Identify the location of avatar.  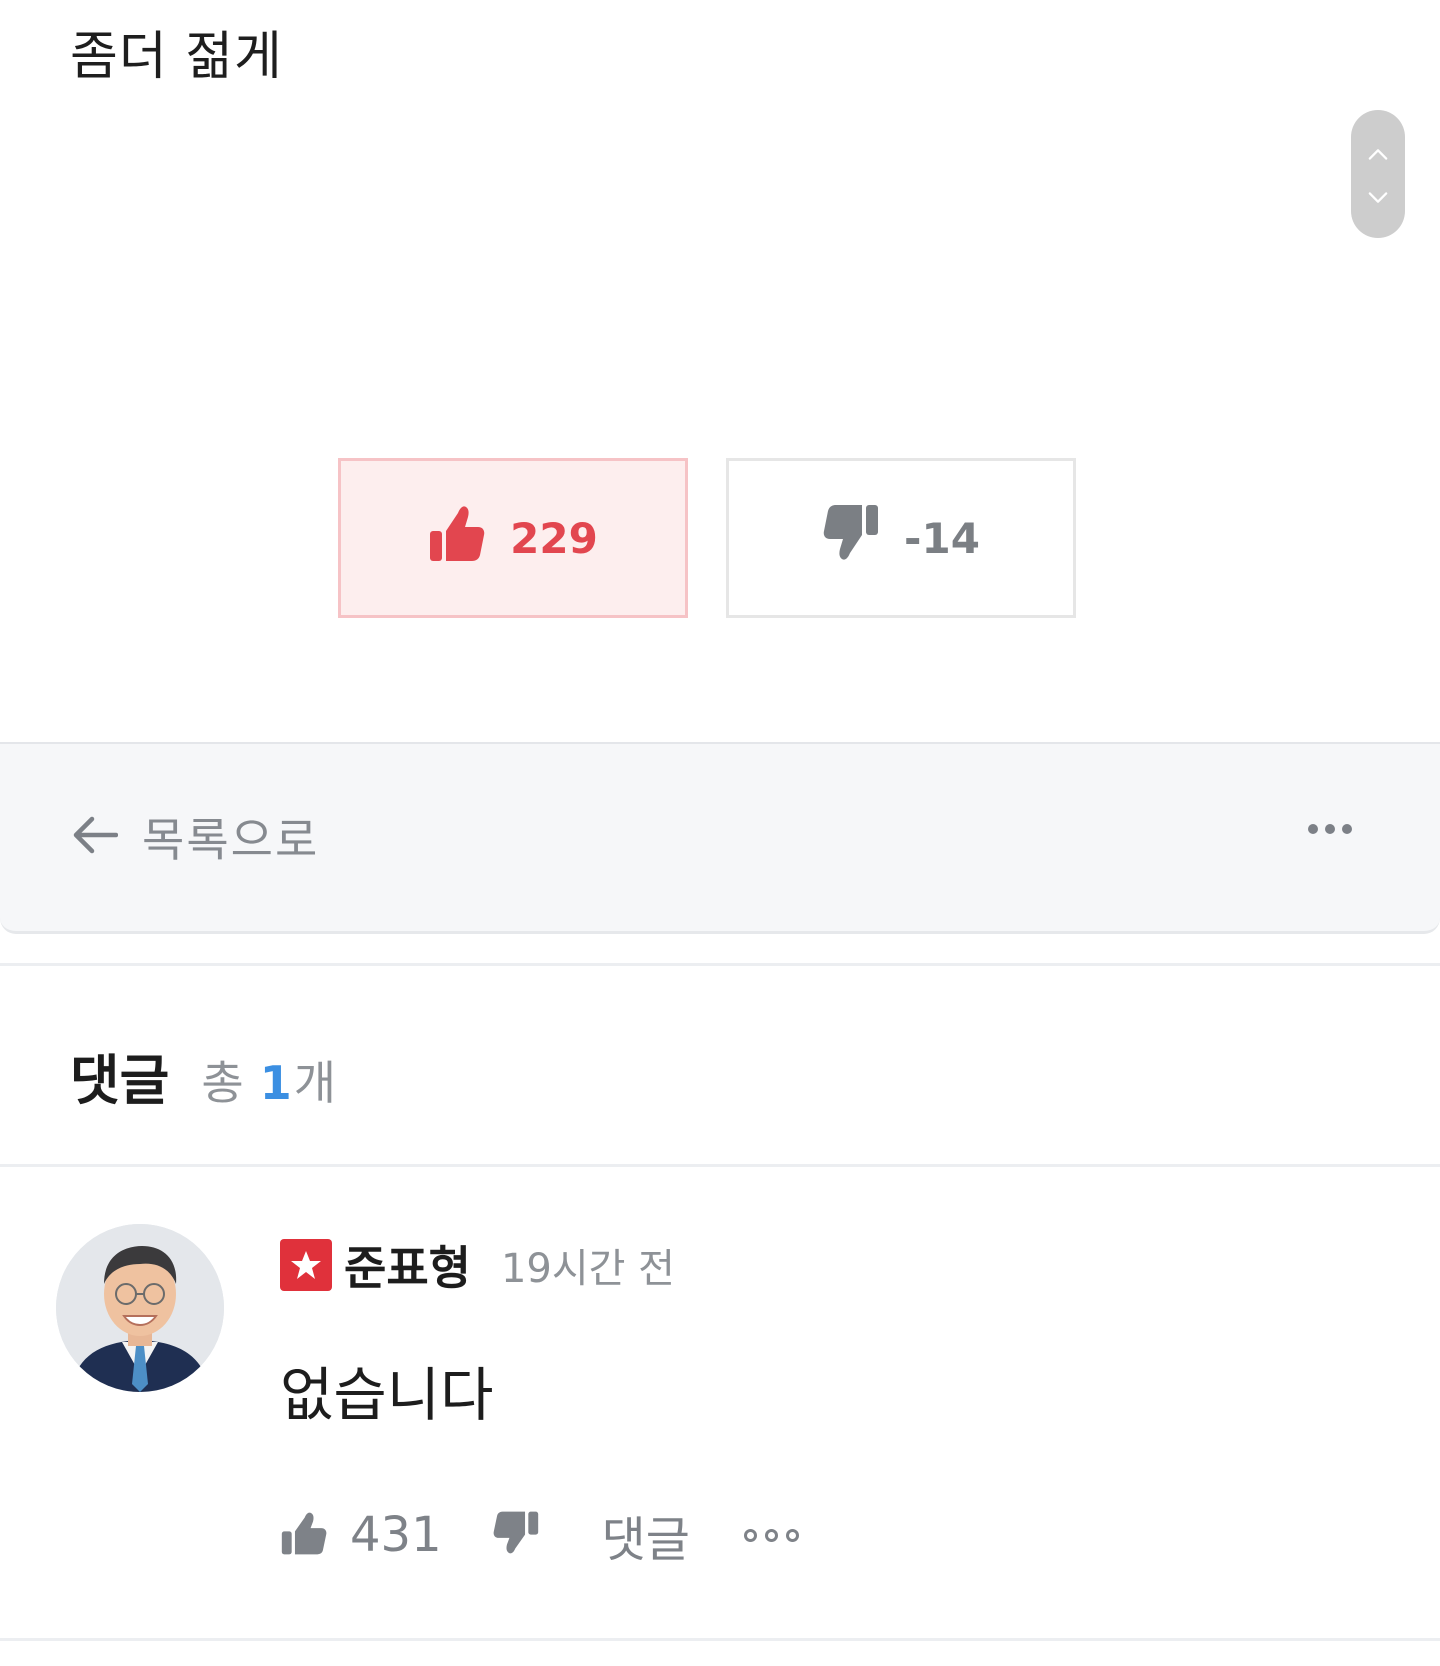
(140, 1308).